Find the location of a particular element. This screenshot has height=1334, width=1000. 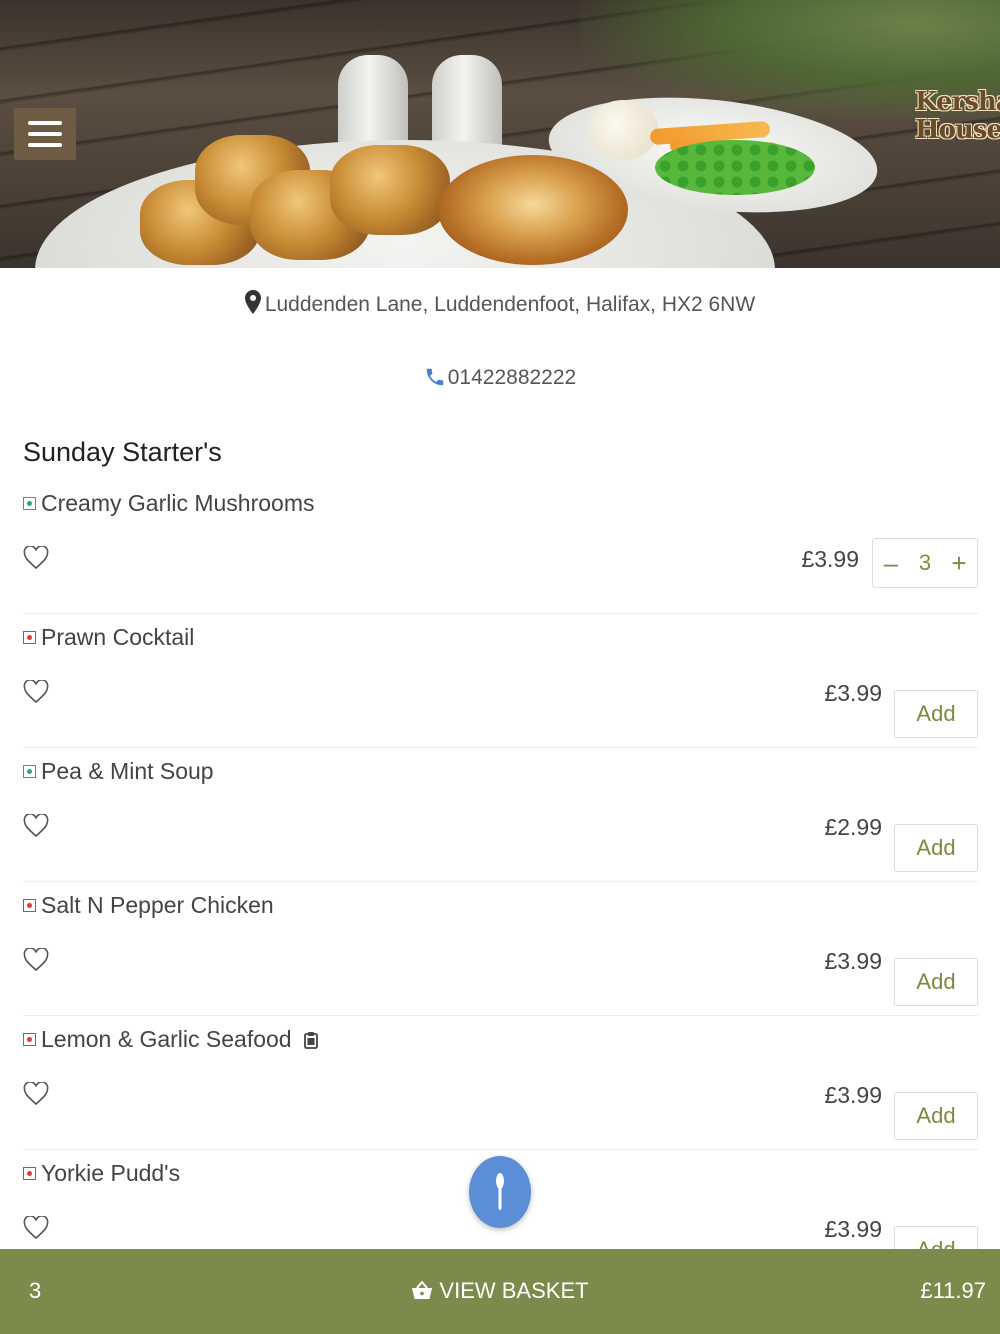

increase-quantity-button: + is located at coordinates (959, 563).